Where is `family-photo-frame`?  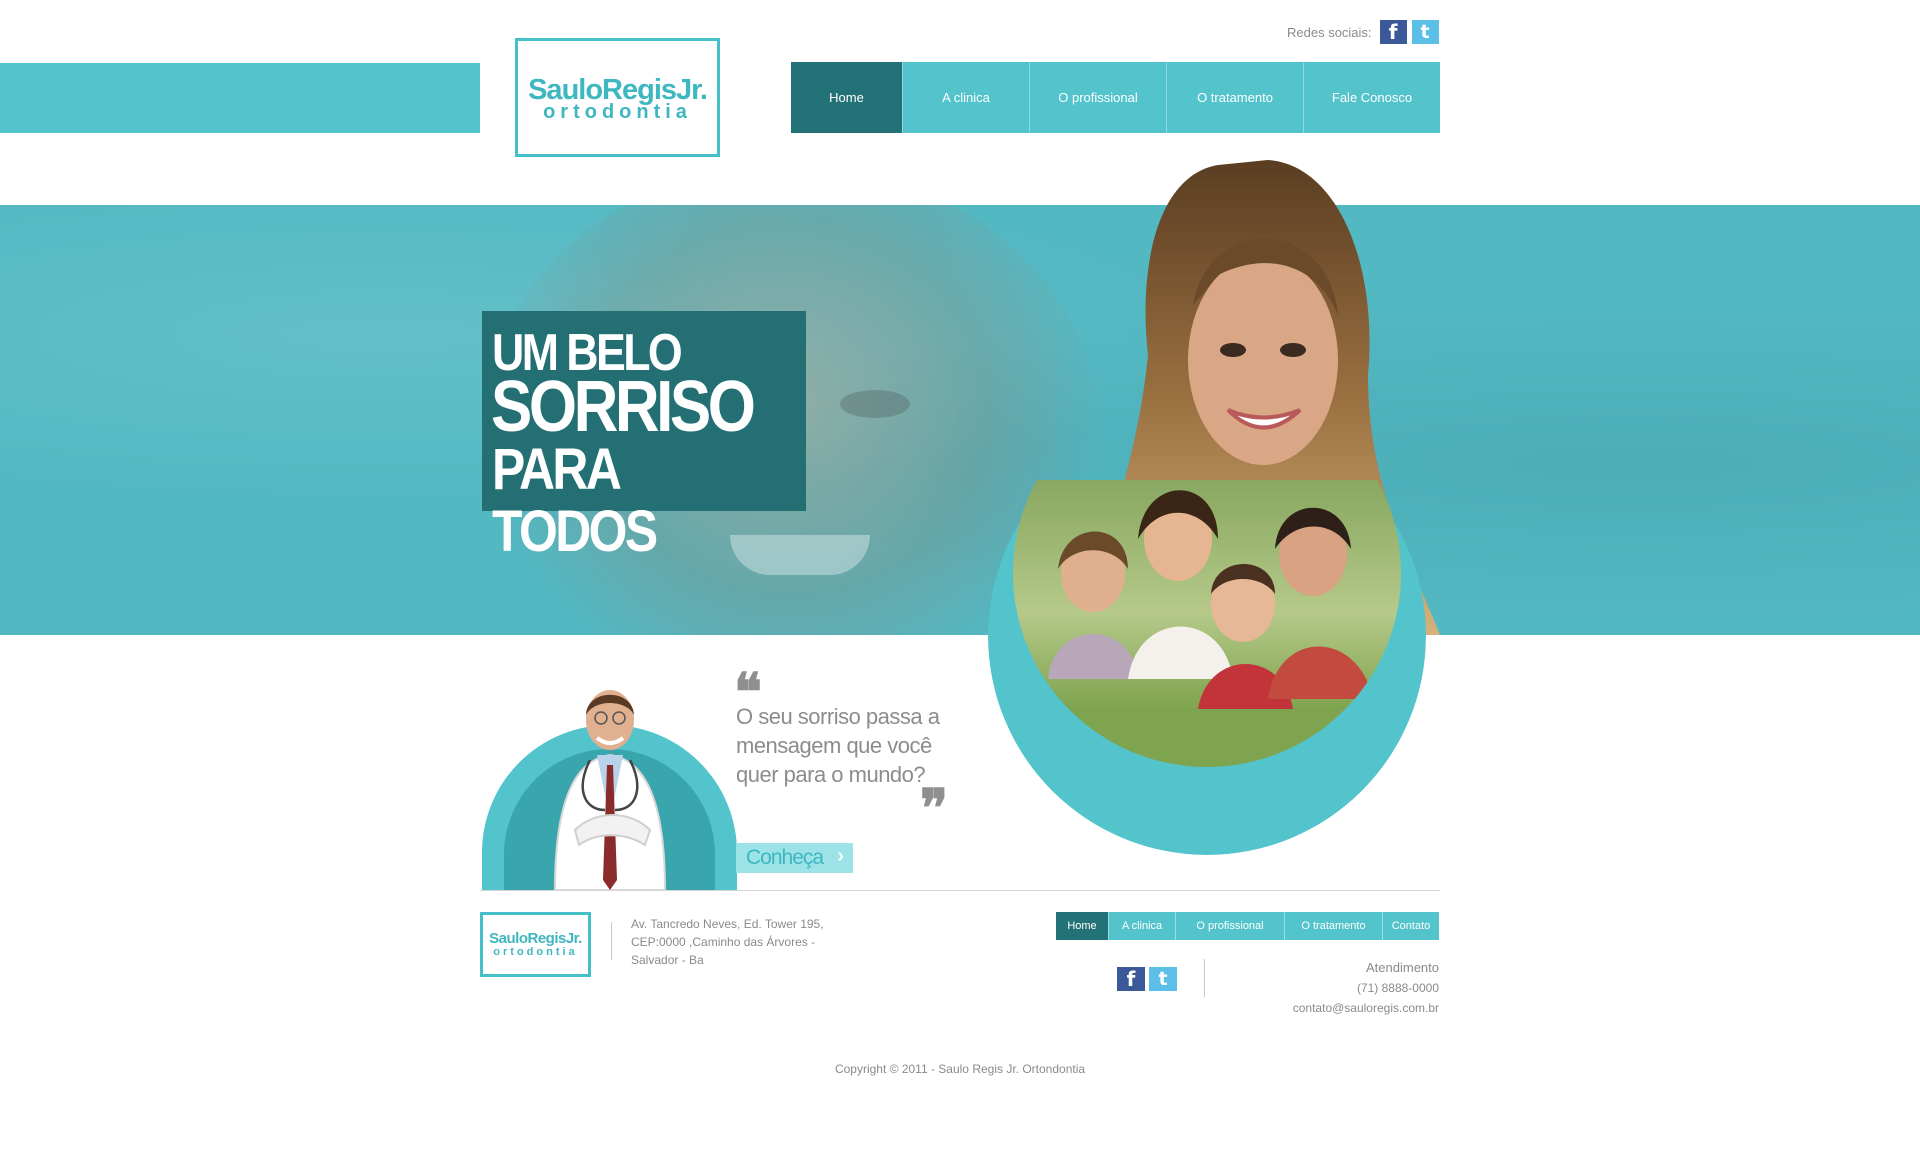
family-photo-frame is located at coordinates (1207, 667).